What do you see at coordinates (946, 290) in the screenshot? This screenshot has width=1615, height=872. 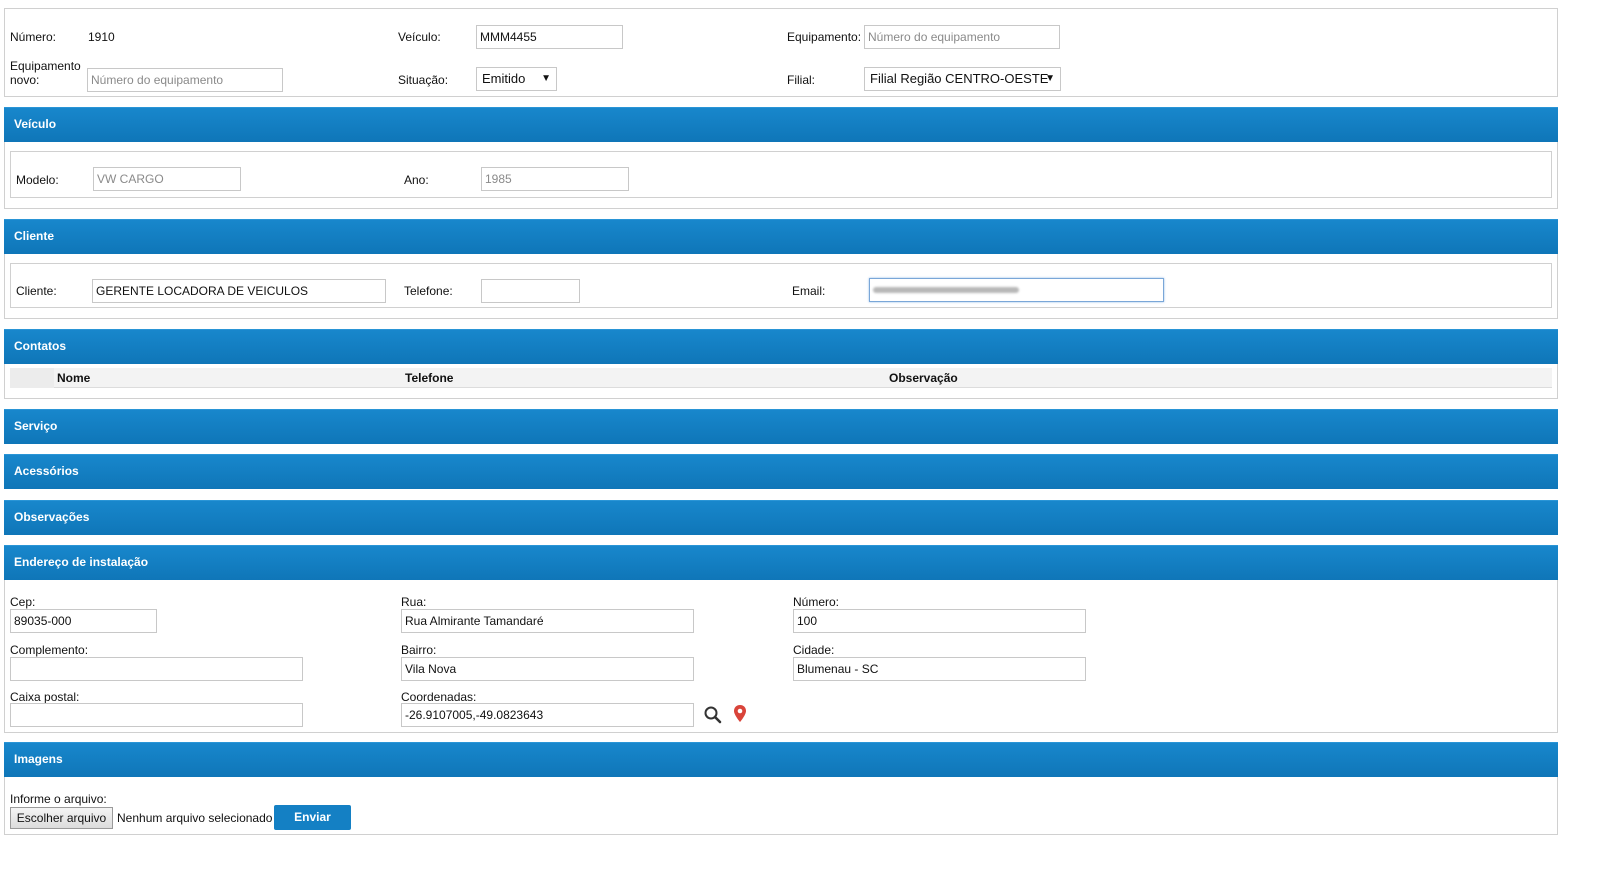 I see `redacted-email` at bounding box center [946, 290].